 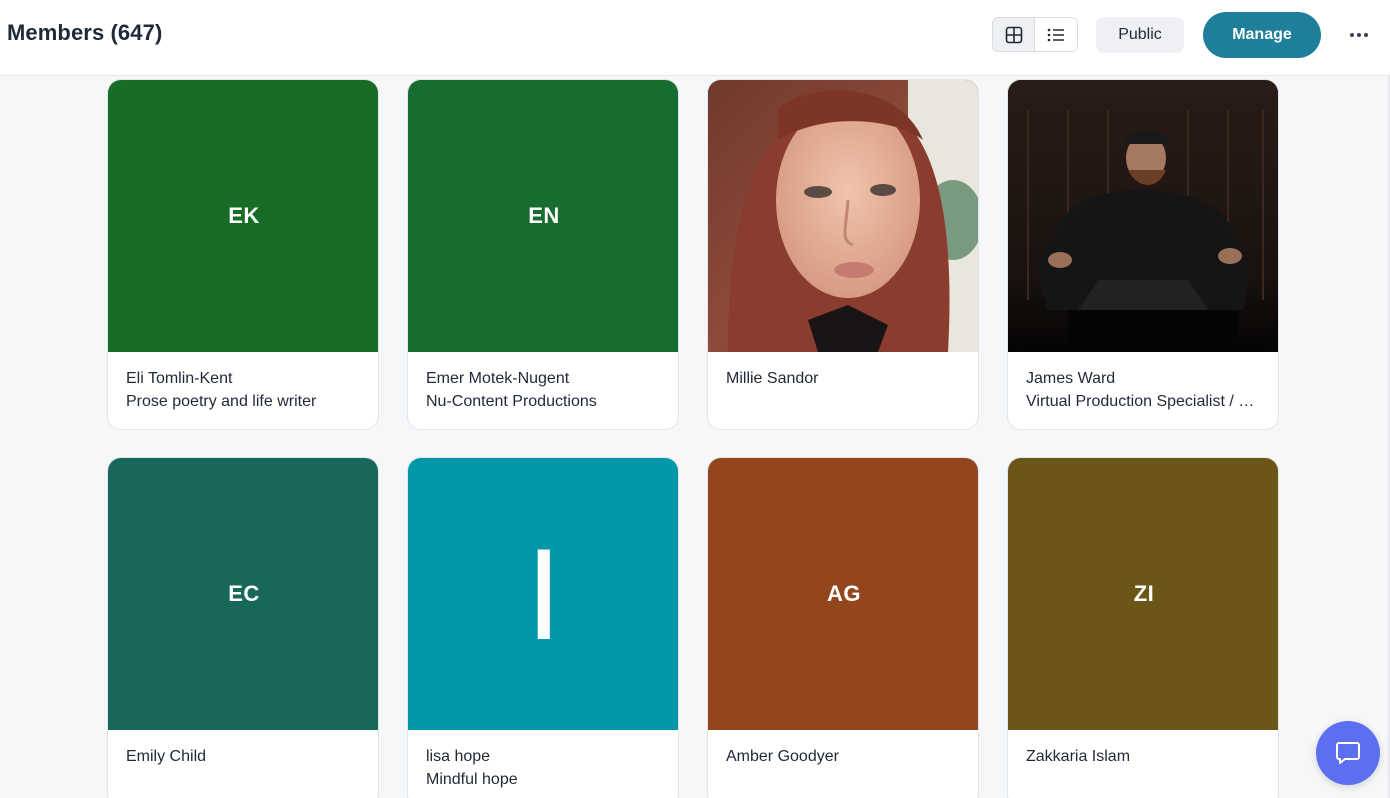 I want to click on list-view-button, so click(x=1056, y=34).